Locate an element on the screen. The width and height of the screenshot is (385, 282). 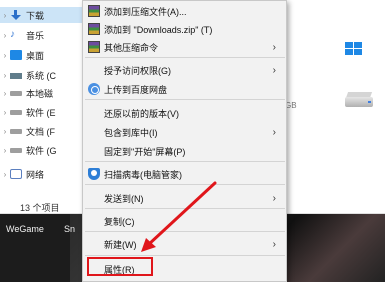
menu-item-other-compress: 其他压缩命令 › is located at coordinates (184, 47).